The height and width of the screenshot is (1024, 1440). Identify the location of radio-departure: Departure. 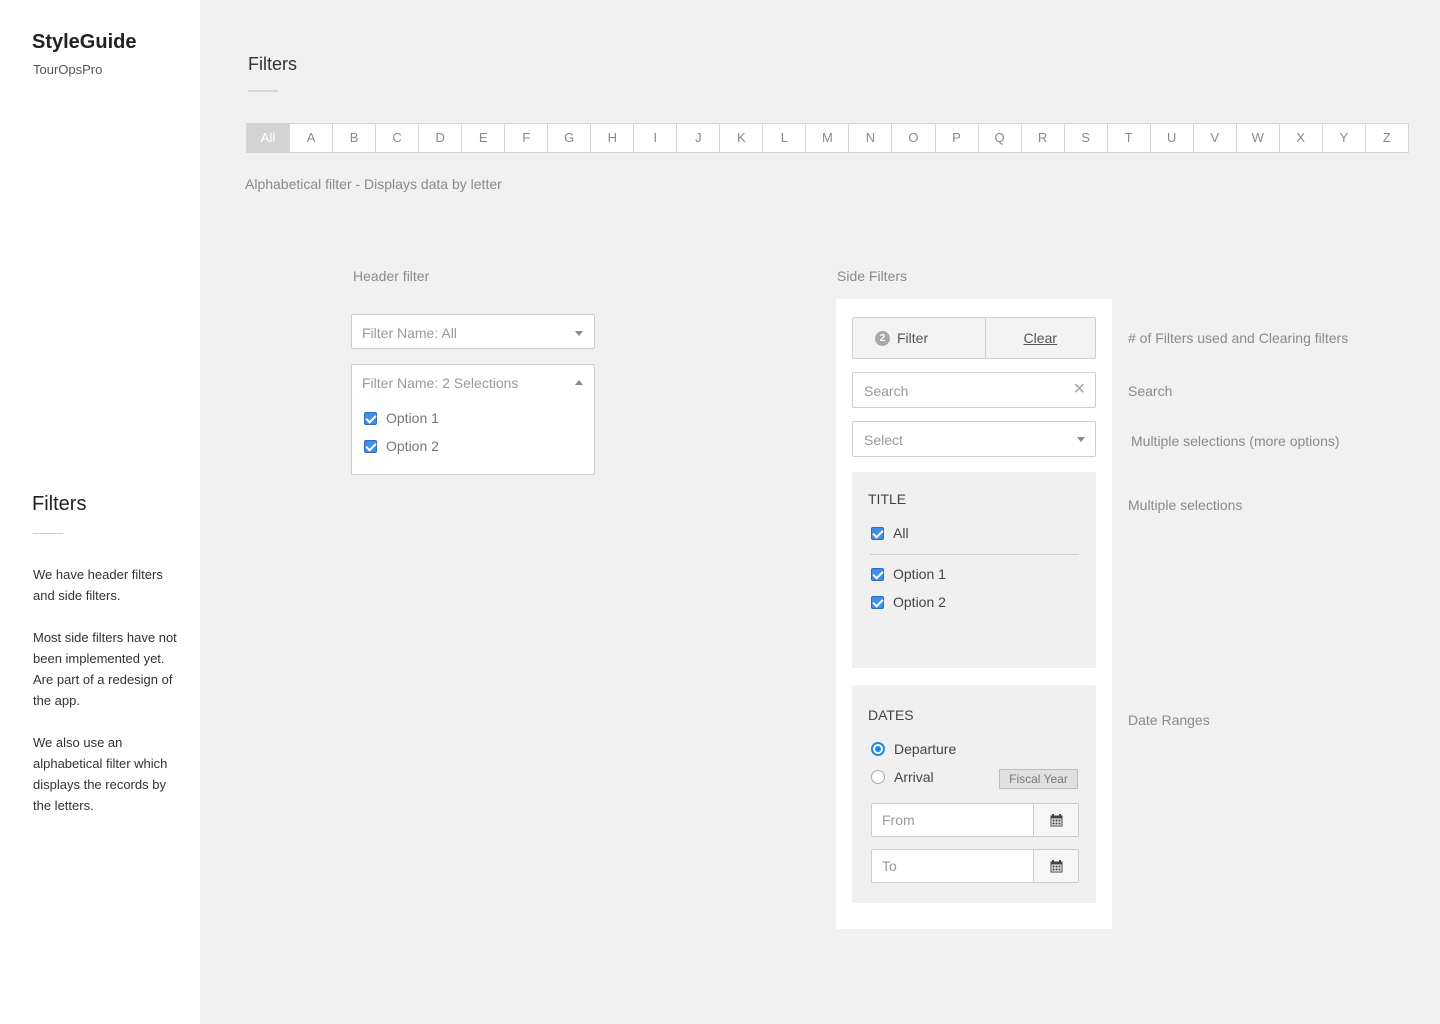
(913, 749).